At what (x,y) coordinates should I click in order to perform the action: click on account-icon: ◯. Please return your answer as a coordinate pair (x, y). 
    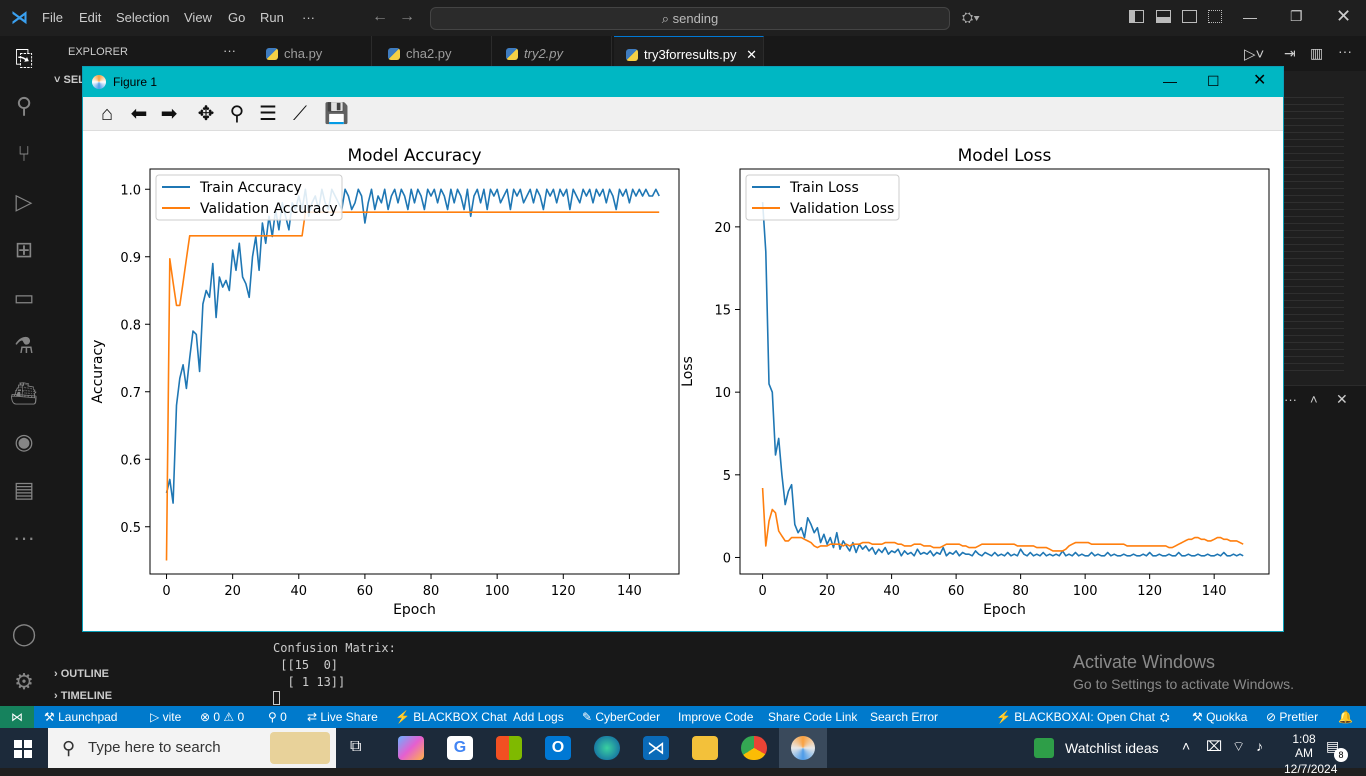
    Looking at the image, I should click on (24, 634).